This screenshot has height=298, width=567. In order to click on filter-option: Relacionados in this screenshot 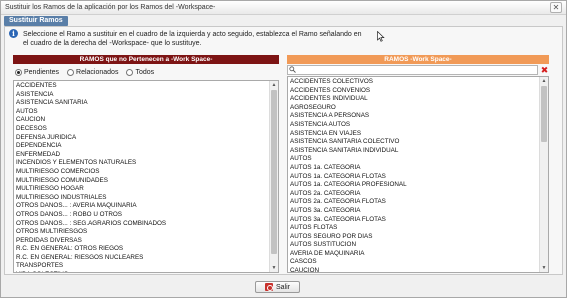, I will do `click(93, 72)`.